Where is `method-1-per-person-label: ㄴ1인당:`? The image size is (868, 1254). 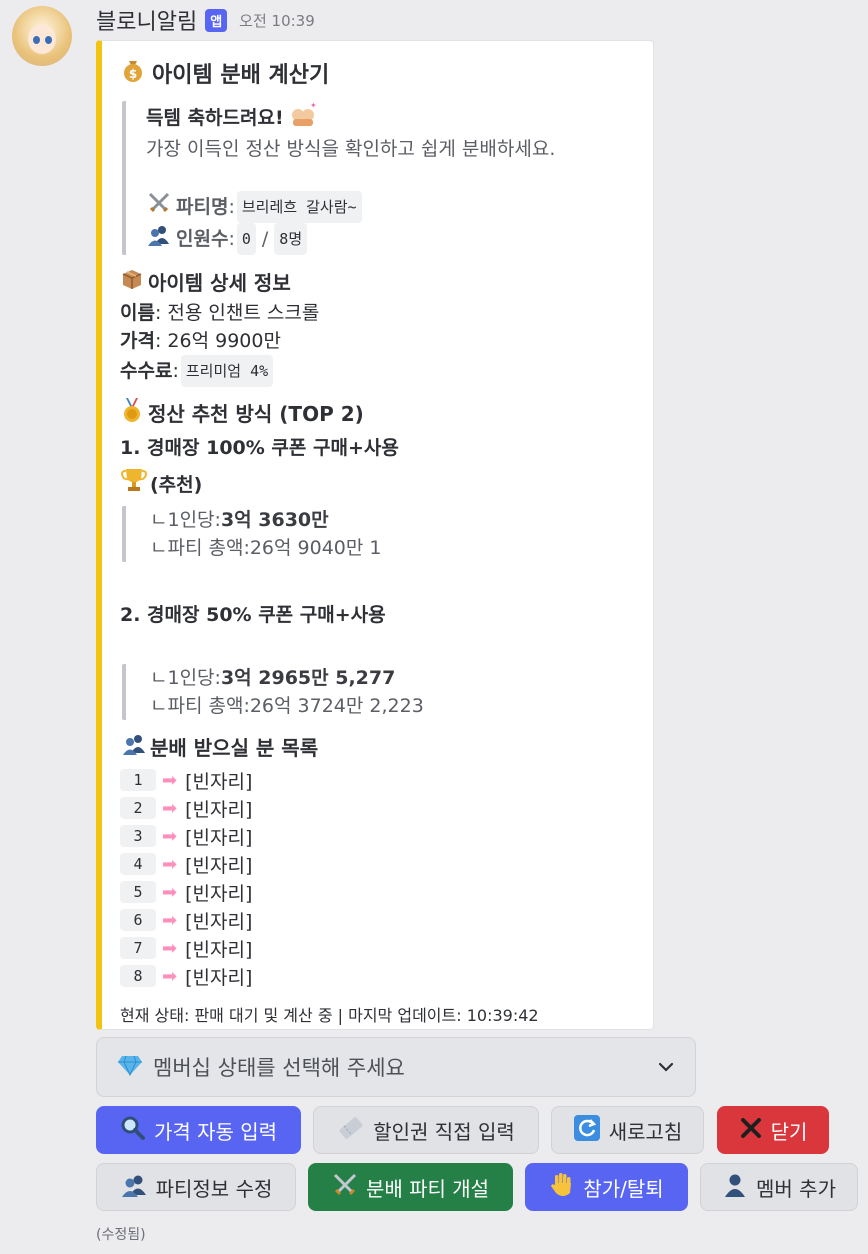
method-1-per-person-label: ㄴ1인당: is located at coordinates (185, 520).